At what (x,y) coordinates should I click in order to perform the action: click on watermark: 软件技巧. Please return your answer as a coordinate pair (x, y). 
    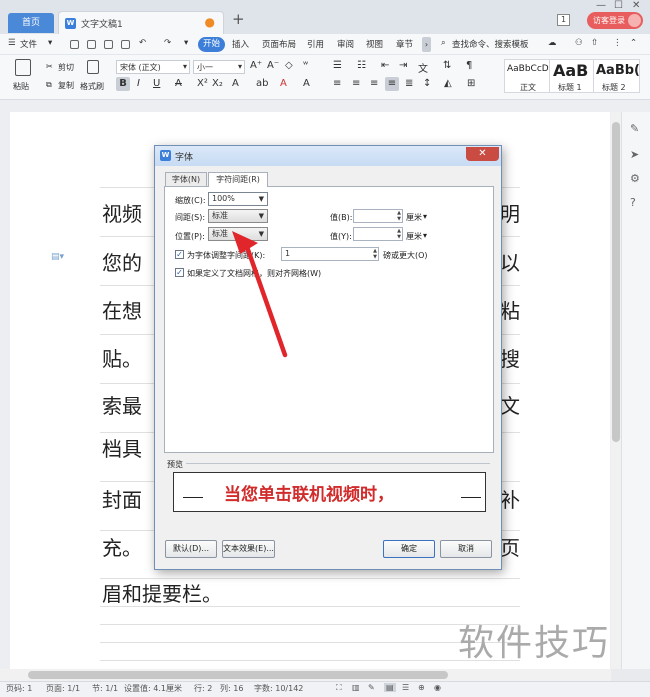
    Looking at the image, I should click on (534, 643).